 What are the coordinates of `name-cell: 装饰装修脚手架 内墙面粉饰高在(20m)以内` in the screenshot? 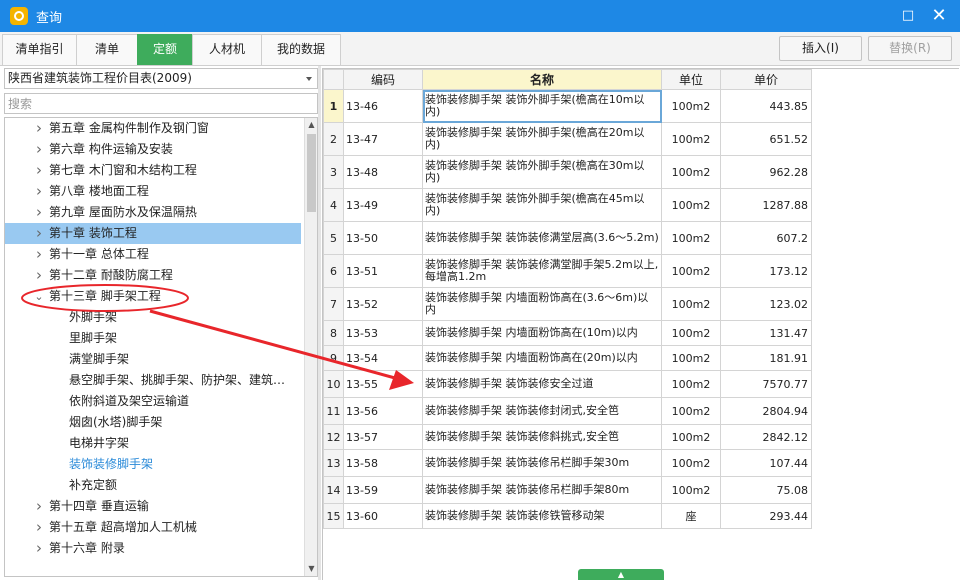 It's located at (542, 358).